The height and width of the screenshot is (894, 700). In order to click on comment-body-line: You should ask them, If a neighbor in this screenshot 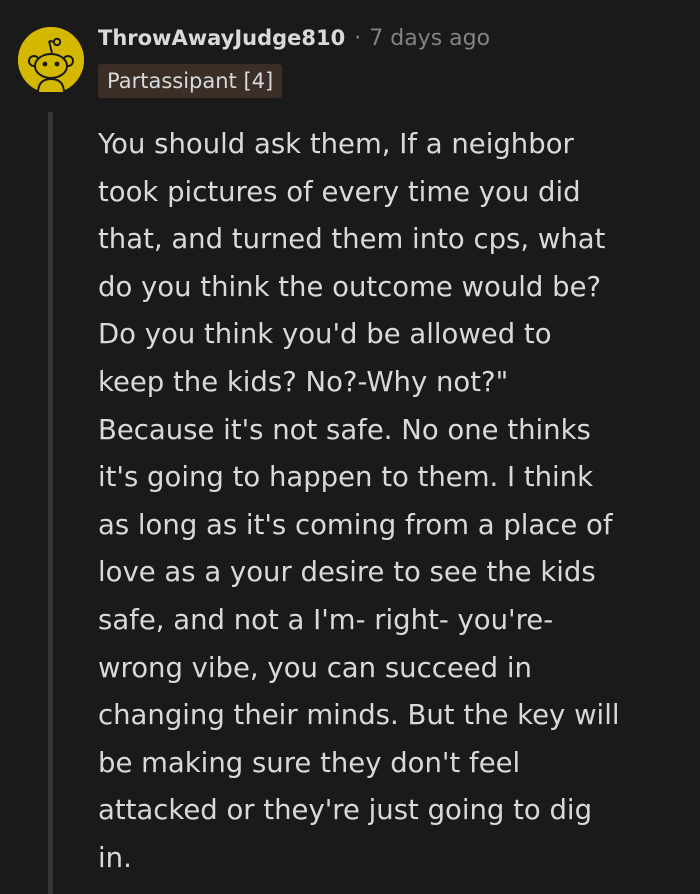, I will do `click(336, 144)`.